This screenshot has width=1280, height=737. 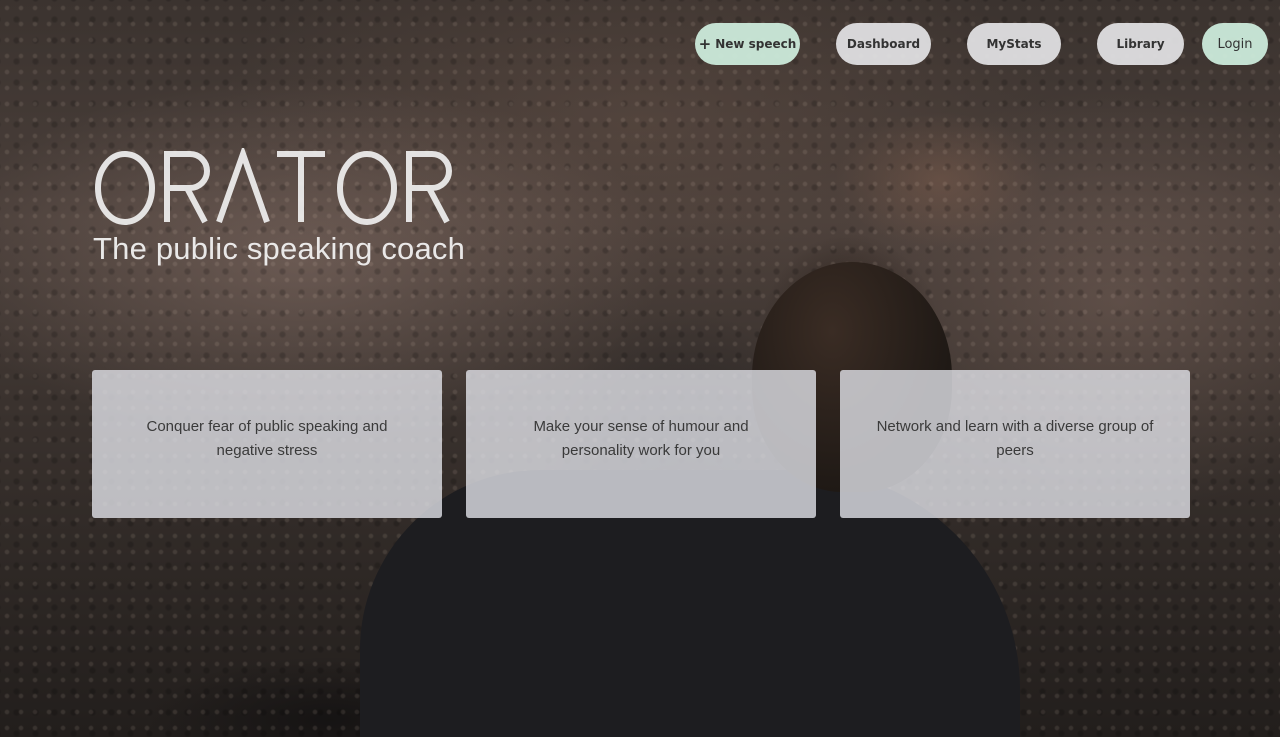 I want to click on login-button: Login, so click(x=1235, y=44).